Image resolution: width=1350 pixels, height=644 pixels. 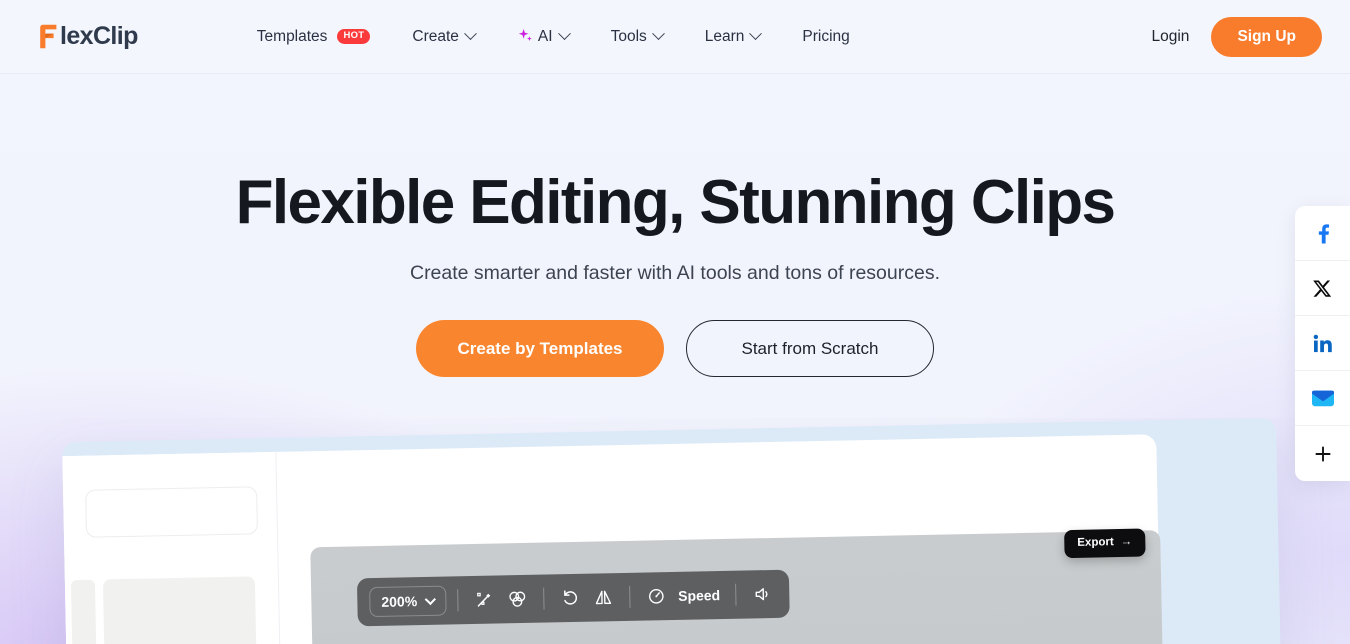 What do you see at coordinates (525, 35) in the screenshot?
I see `sparkle-icon` at bounding box center [525, 35].